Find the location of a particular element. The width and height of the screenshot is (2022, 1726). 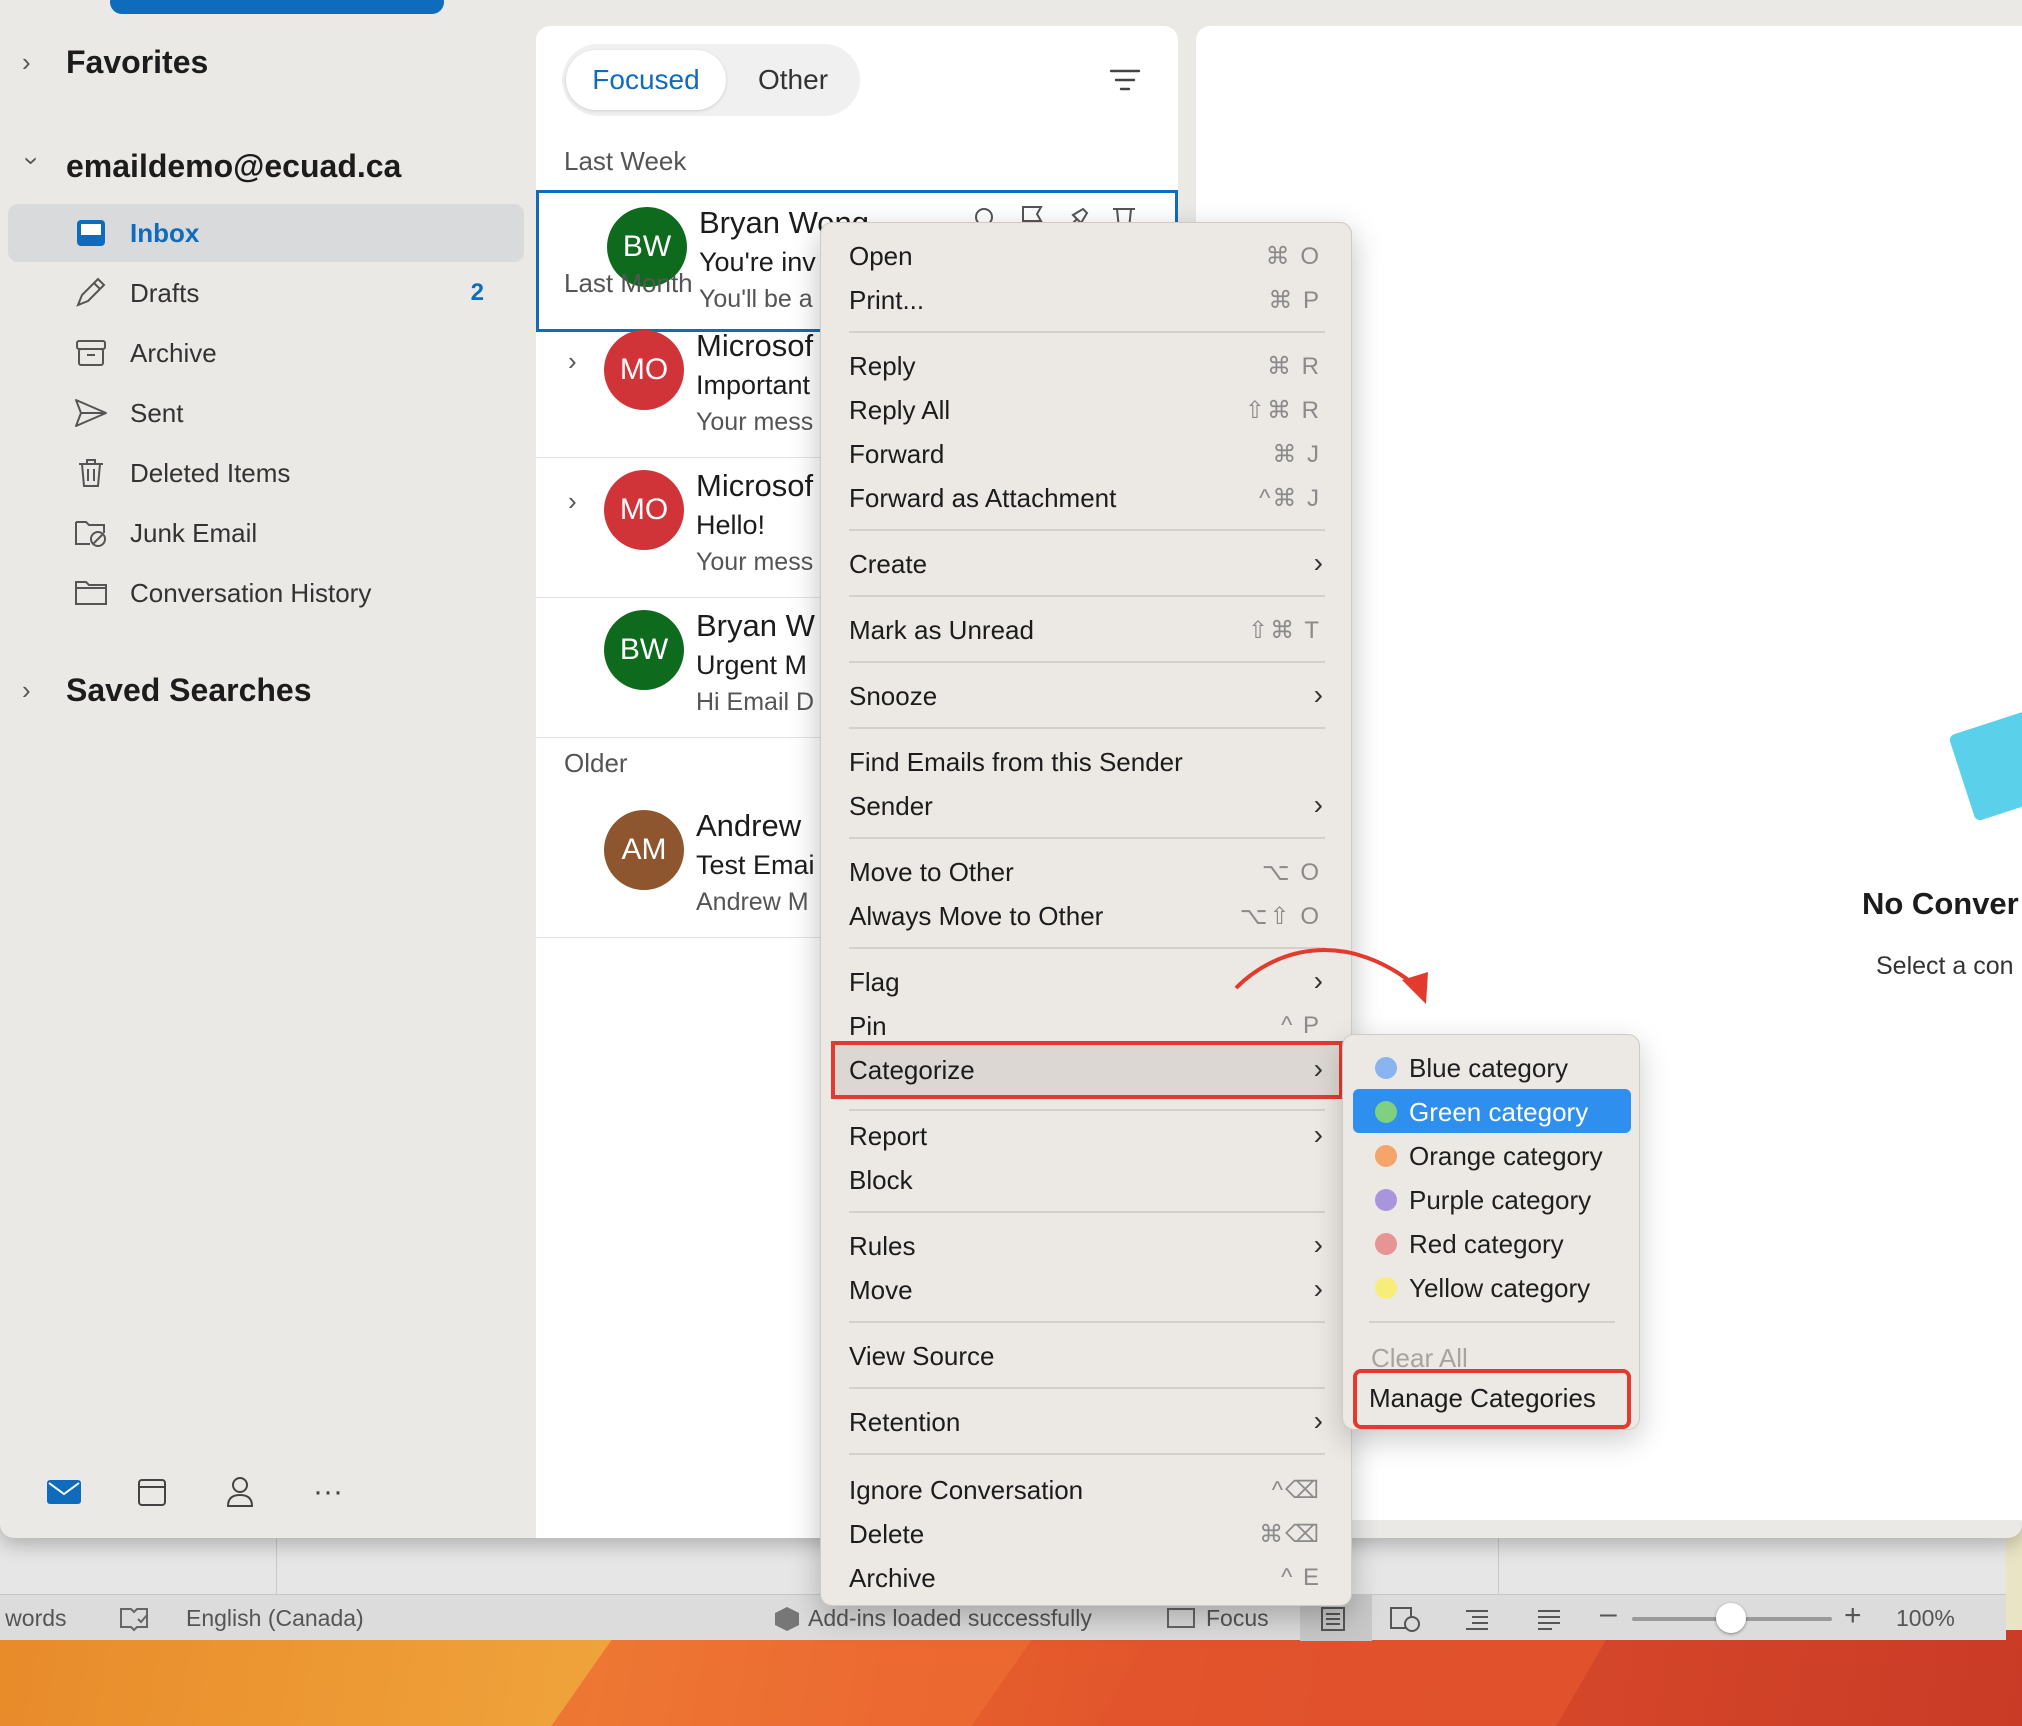

zoom-slider-thumb is located at coordinates (1731, 1618).